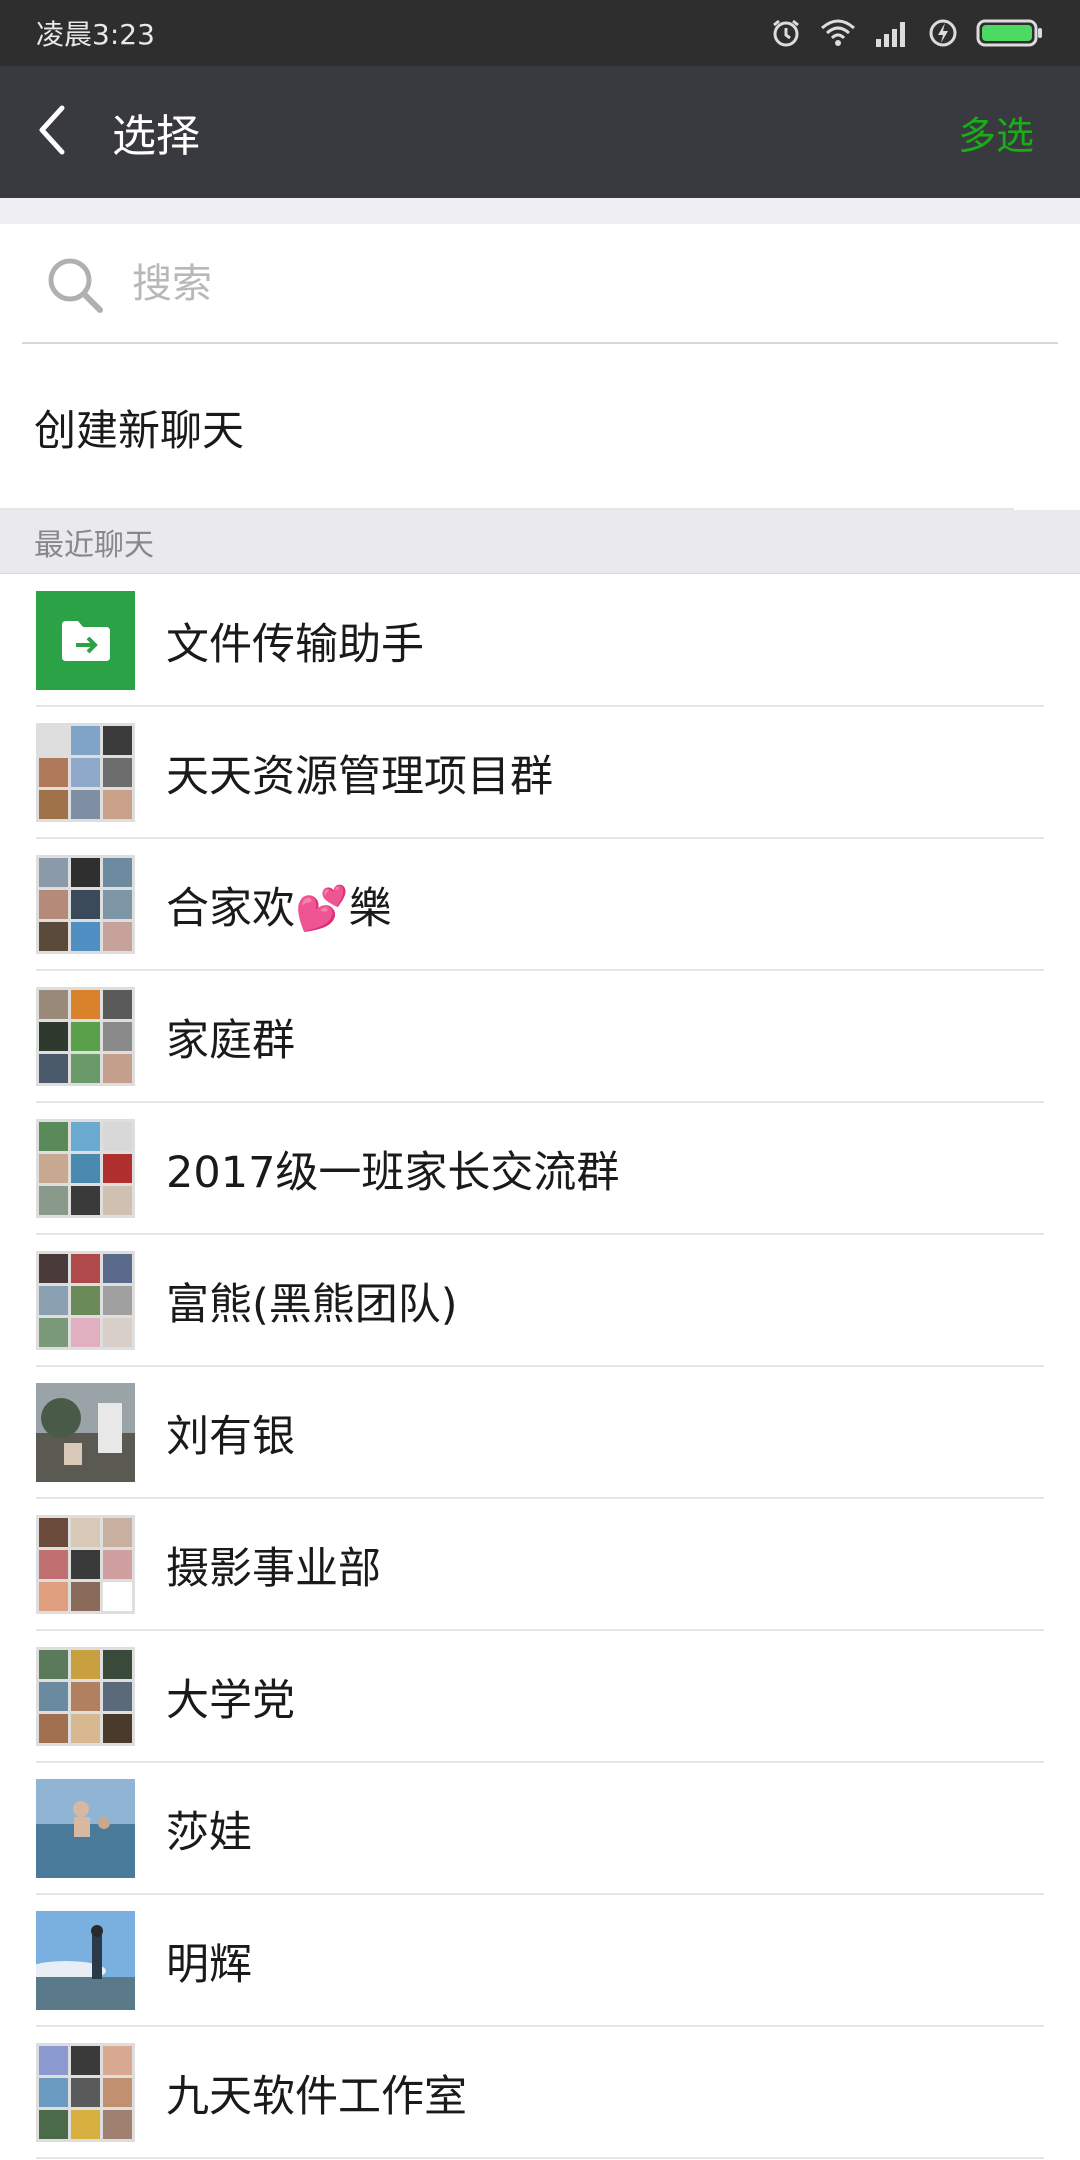  I want to click on search-icon, so click(75, 287).